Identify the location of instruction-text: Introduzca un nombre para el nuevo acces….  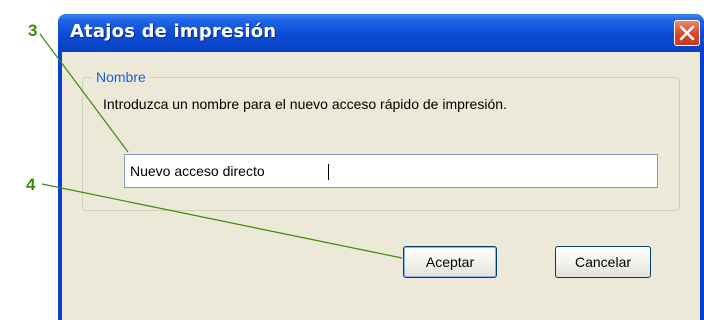
(305, 104).